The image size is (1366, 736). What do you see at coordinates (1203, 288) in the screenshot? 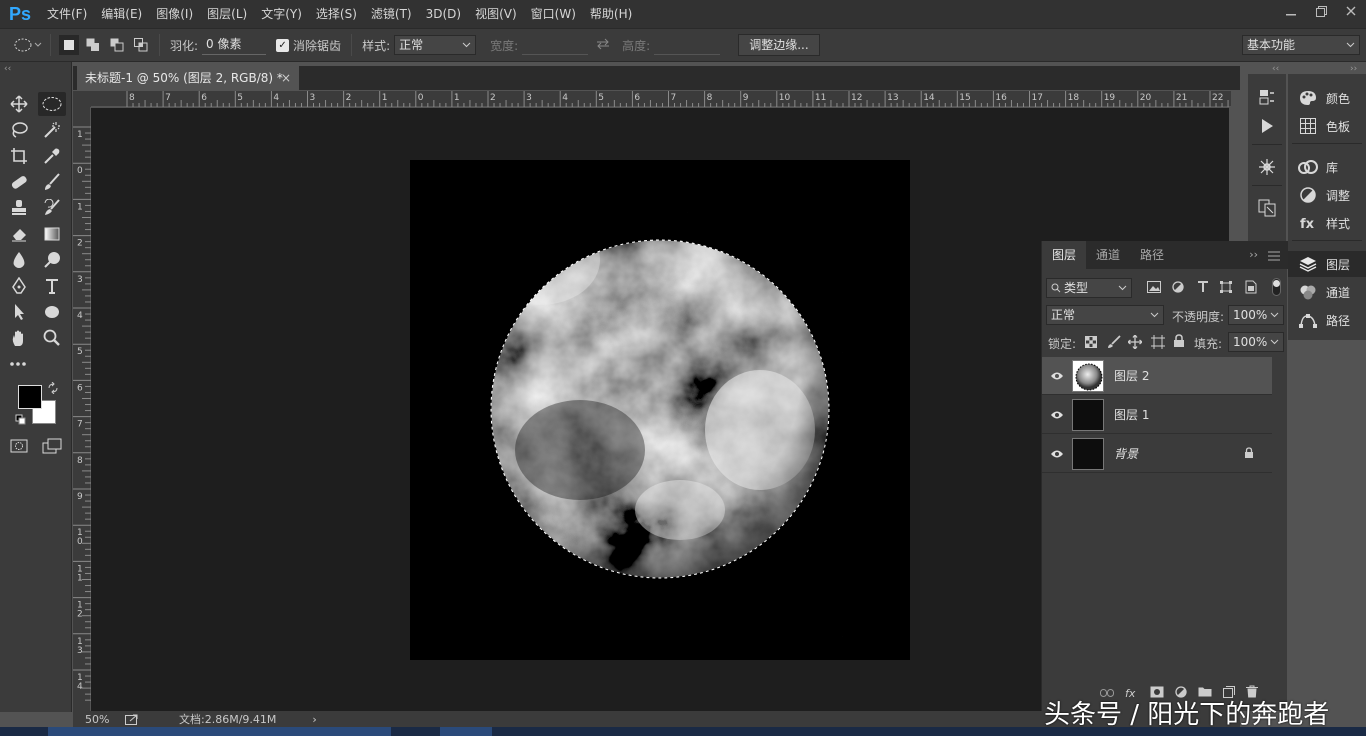
I see `filter-type-icon` at bounding box center [1203, 288].